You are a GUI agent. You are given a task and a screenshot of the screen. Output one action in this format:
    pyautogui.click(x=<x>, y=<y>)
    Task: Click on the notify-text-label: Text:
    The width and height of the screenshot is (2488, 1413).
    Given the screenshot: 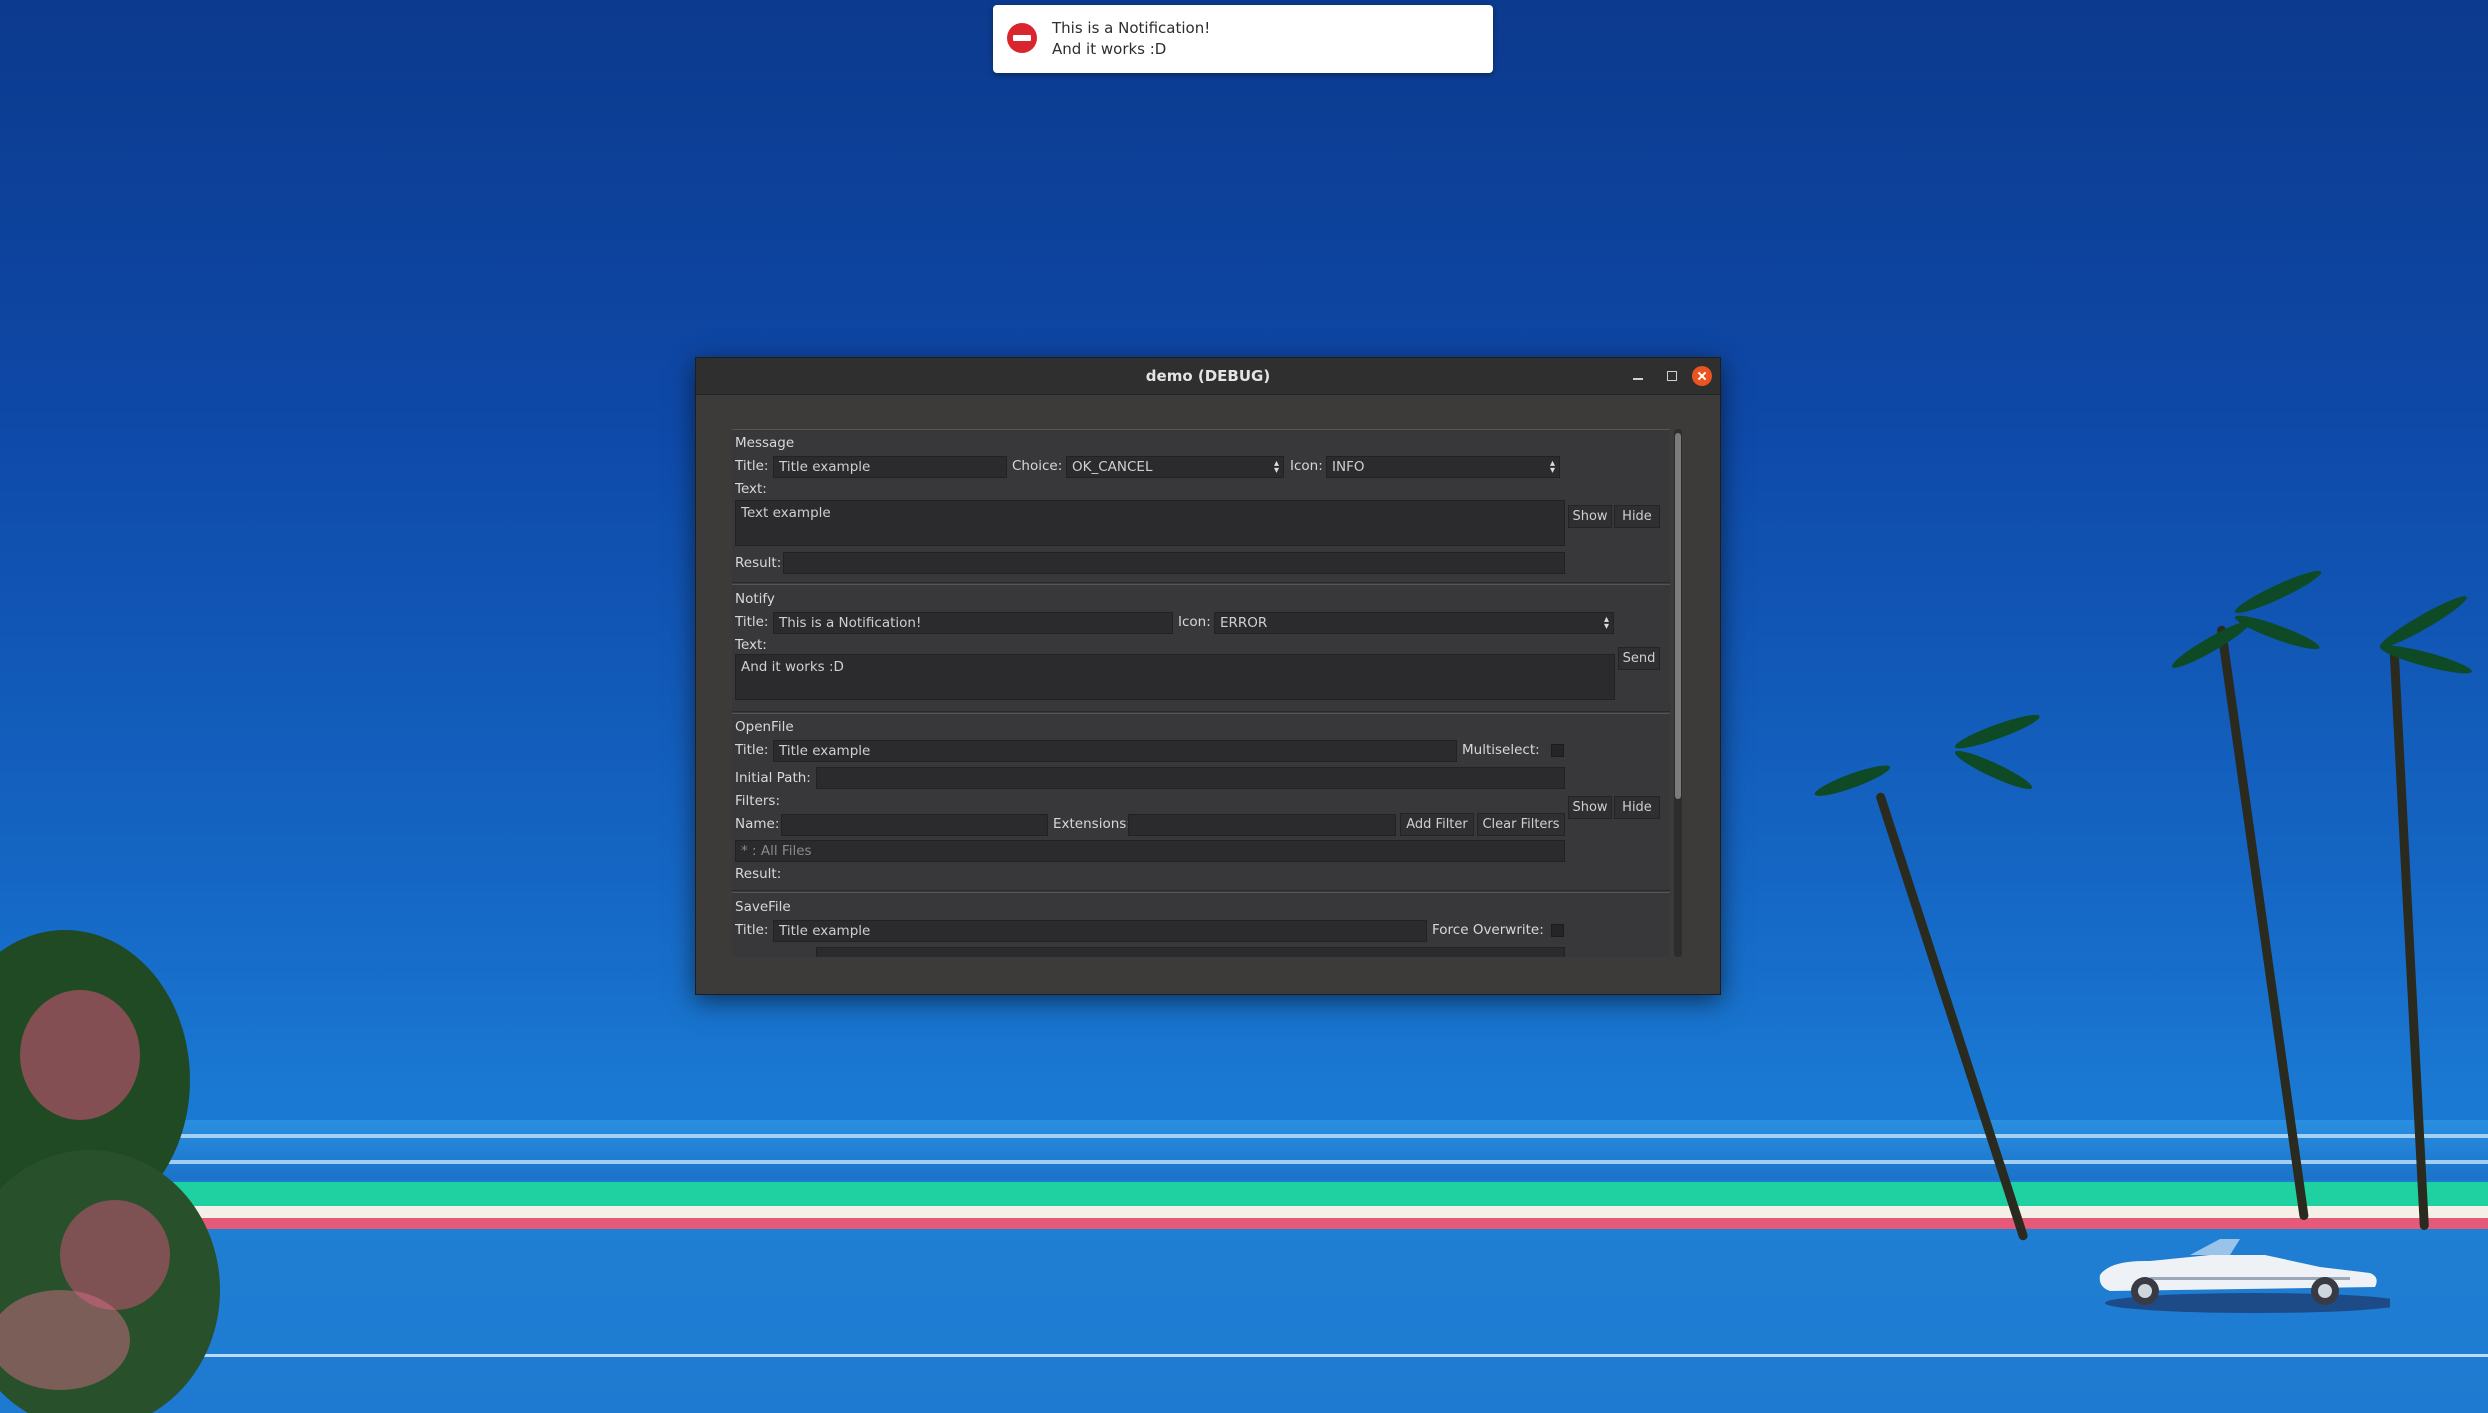 What is the action you would take?
    pyautogui.click(x=751, y=645)
    